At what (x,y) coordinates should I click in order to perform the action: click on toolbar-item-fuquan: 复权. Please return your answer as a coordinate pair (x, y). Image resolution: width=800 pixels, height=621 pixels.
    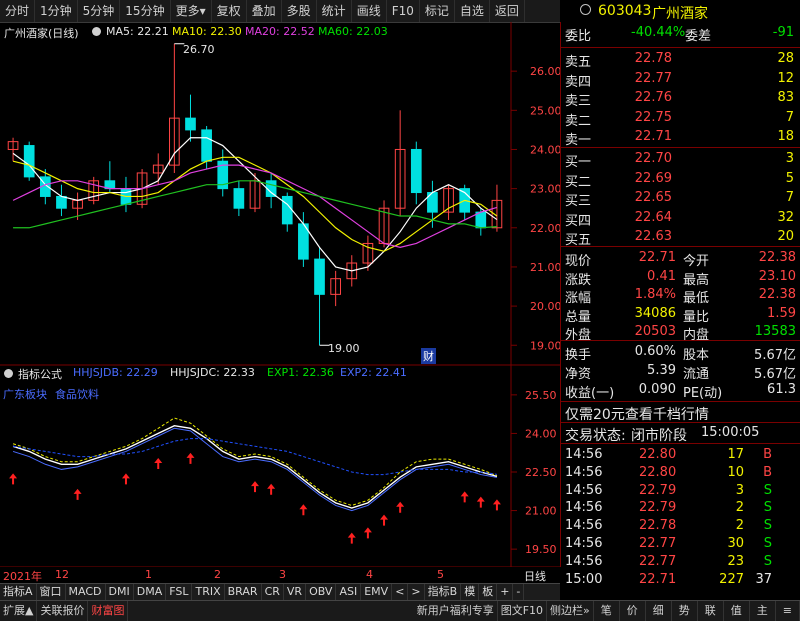
    Looking at the image, I should click on (229, 11).